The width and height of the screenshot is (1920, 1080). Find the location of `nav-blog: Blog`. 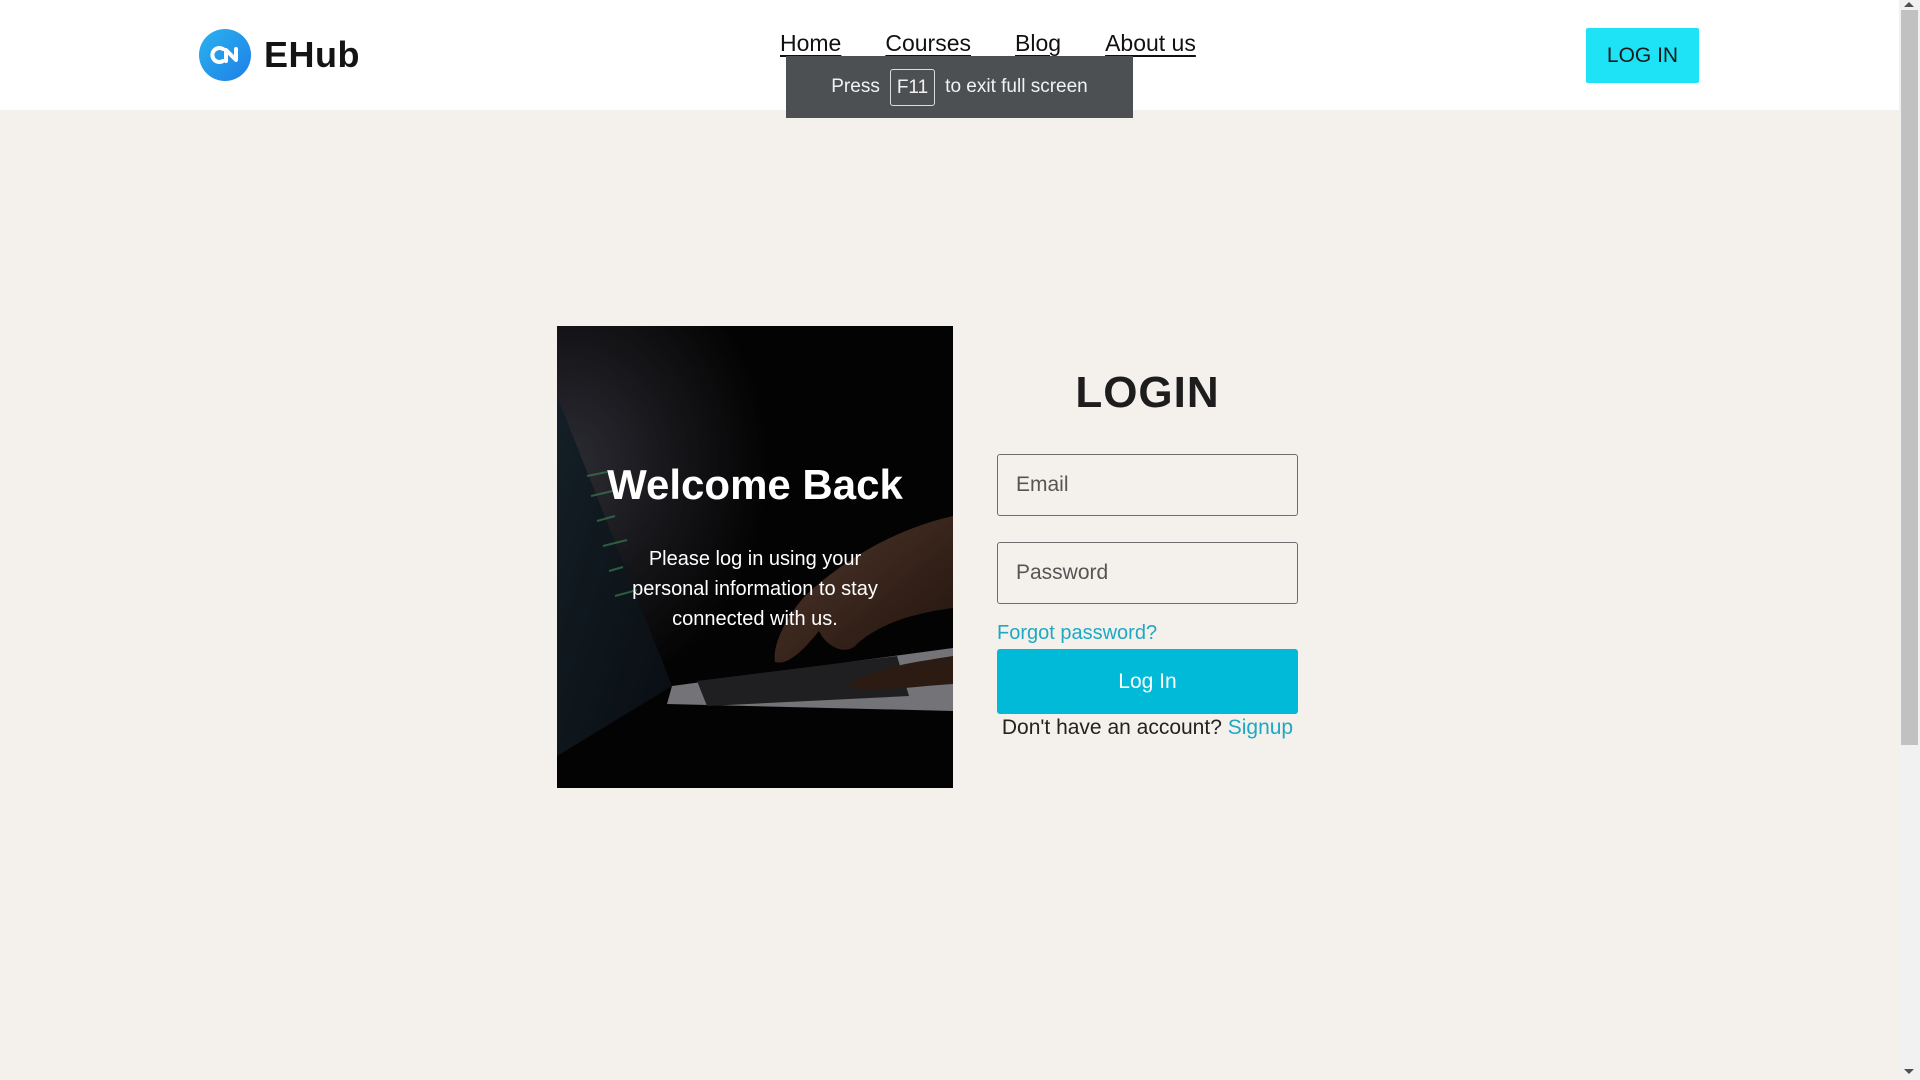

nav-blog: Blog is located at coordinates (1038, 43).